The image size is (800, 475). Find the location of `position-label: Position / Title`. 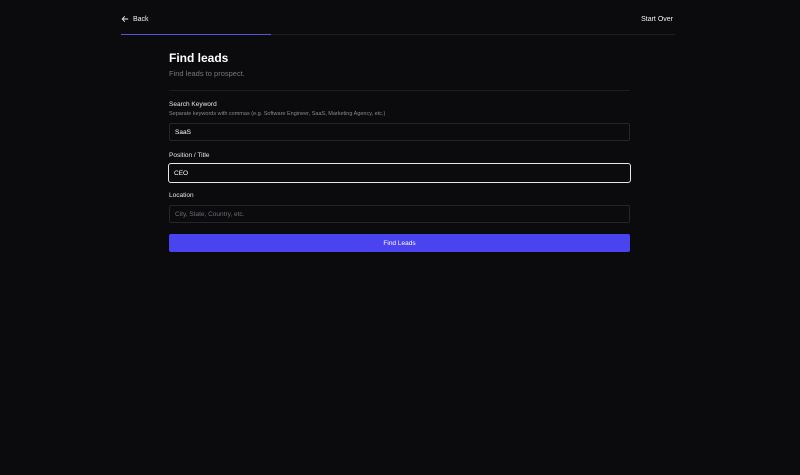

position-label: Position / Title is located at coordinates (189, 155).